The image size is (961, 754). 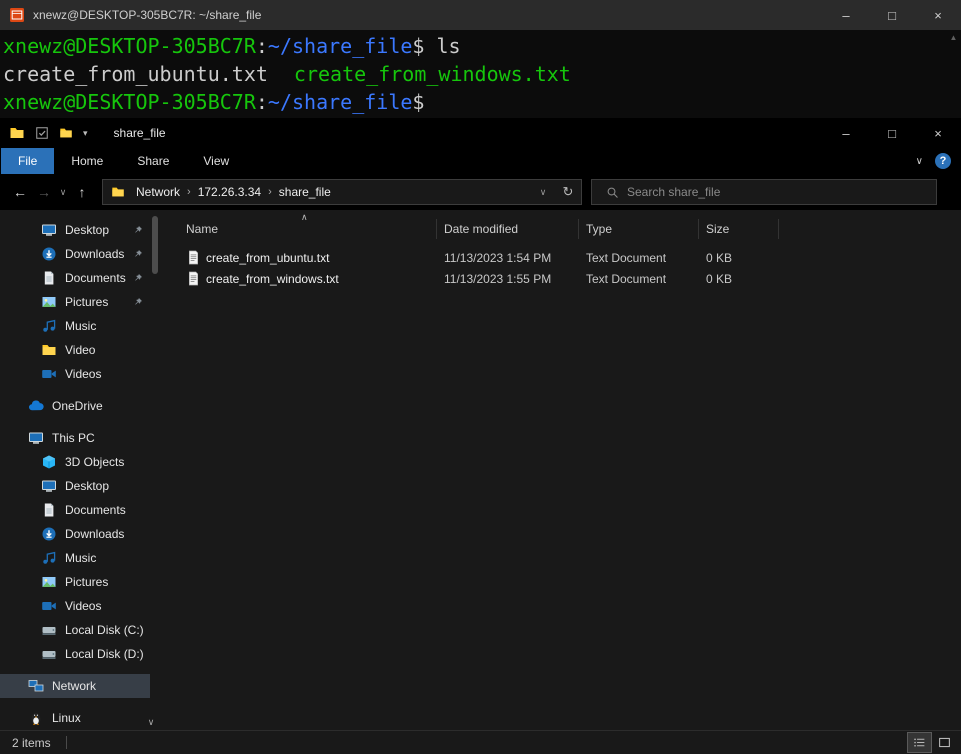 I want to click on help-icon: ?, so click(x=943, y=161).